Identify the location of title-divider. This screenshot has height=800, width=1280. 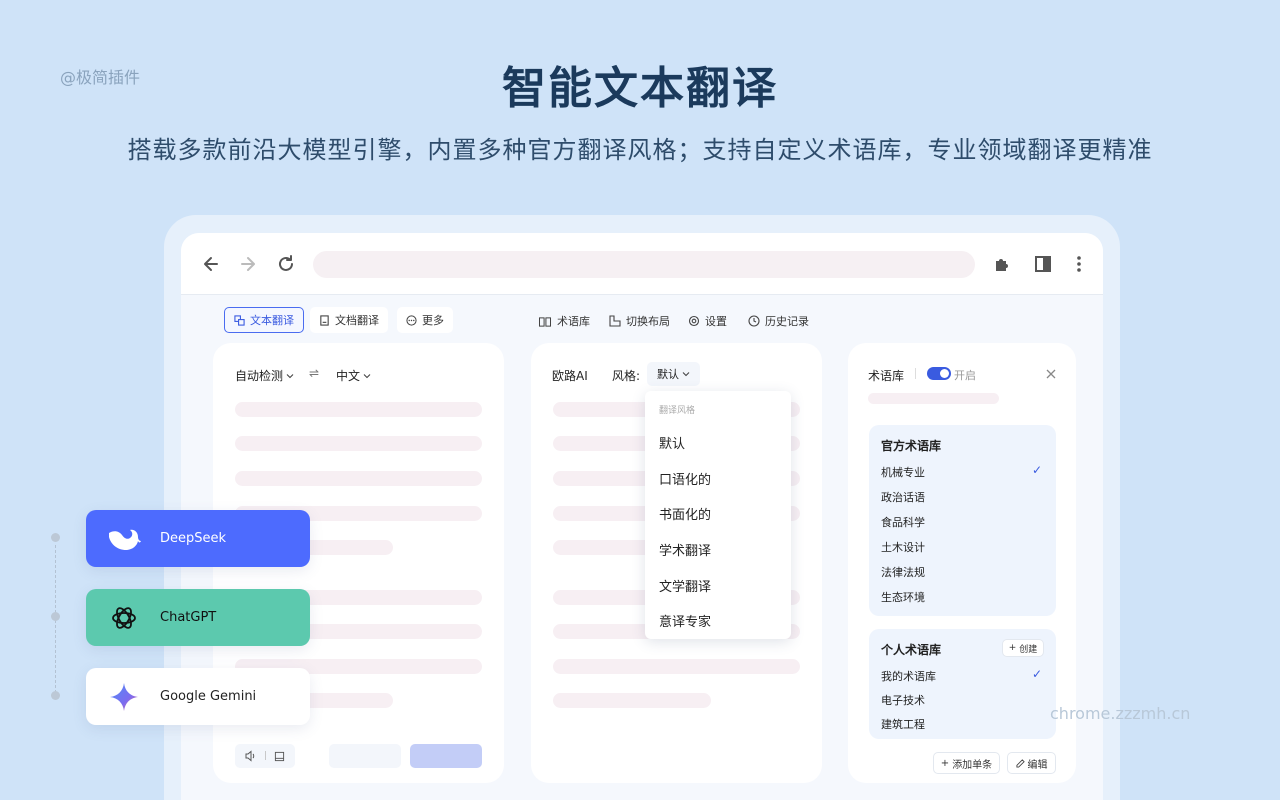
(915, 373).